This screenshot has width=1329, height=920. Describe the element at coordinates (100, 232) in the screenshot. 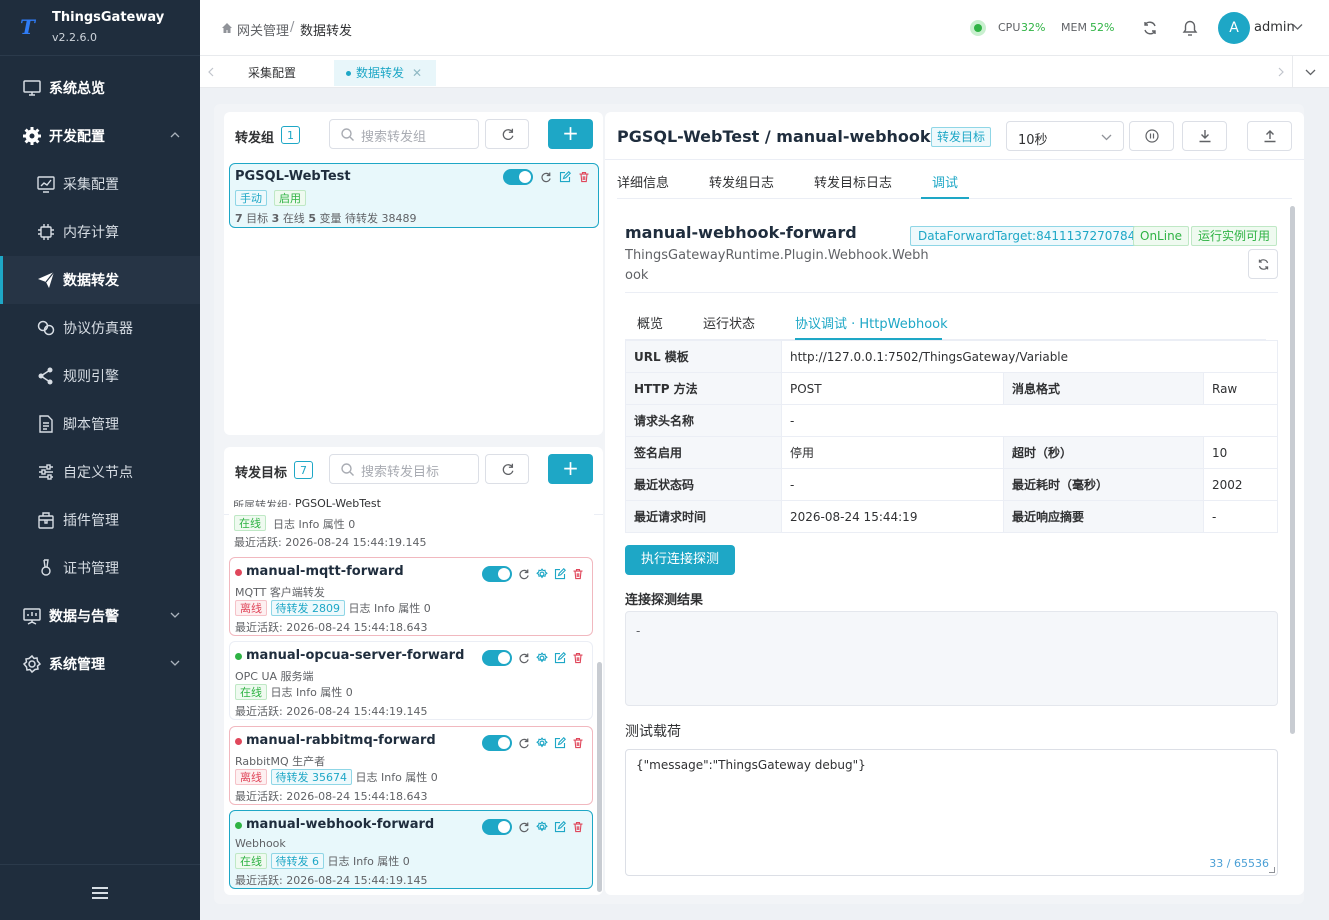

I see `sidebar-item-memory-compute: 内存计算` at that location.